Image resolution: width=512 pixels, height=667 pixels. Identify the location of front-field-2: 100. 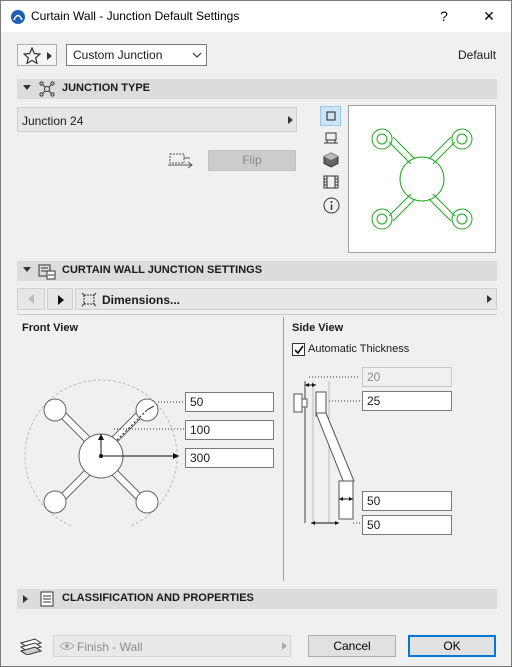
(229, 430).